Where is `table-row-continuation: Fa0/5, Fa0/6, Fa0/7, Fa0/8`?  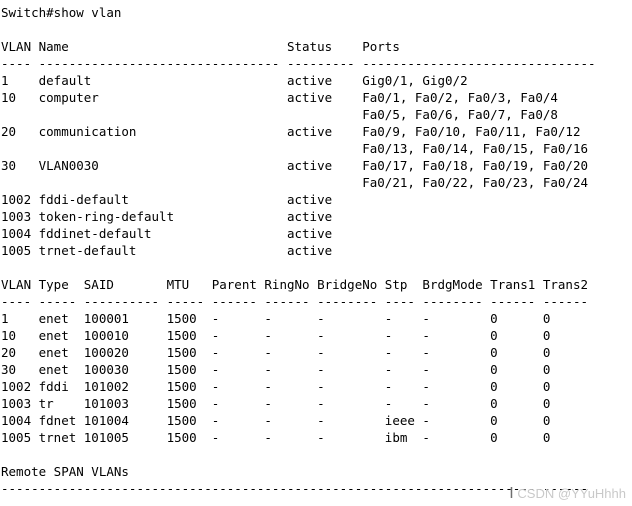 table-row-continuation: Fa0/5, Fa0/6, Fa0/7, Fa0/8 is located at coordinates (279, 114).